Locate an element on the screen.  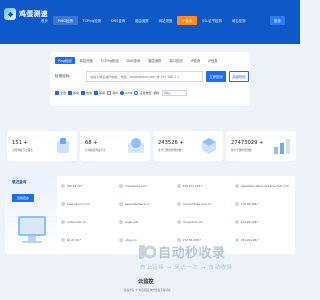
stat-label: 累计全部检测次数 is located at coordinates (241, 150).